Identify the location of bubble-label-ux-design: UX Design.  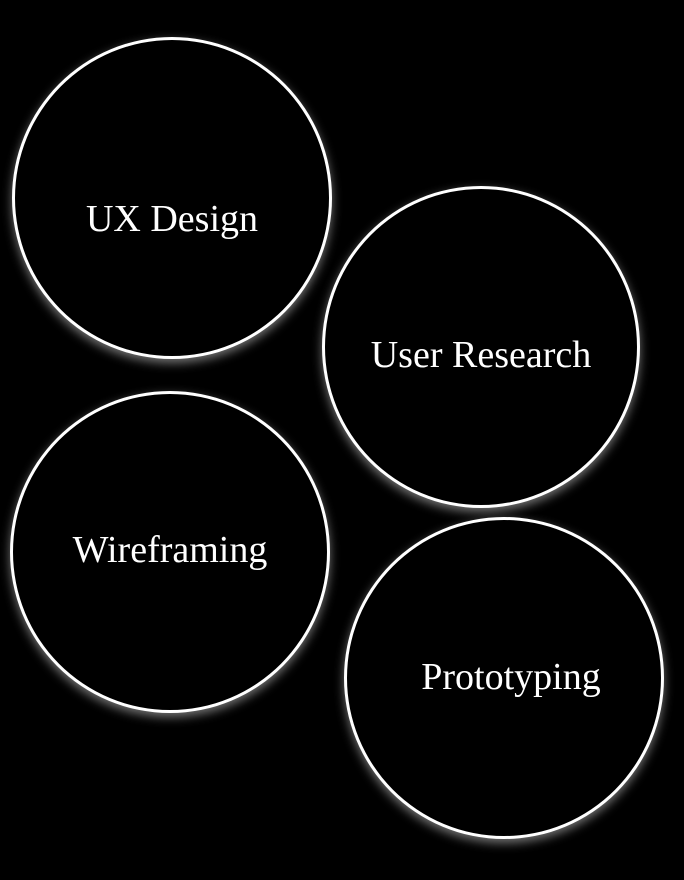
(172, 219).